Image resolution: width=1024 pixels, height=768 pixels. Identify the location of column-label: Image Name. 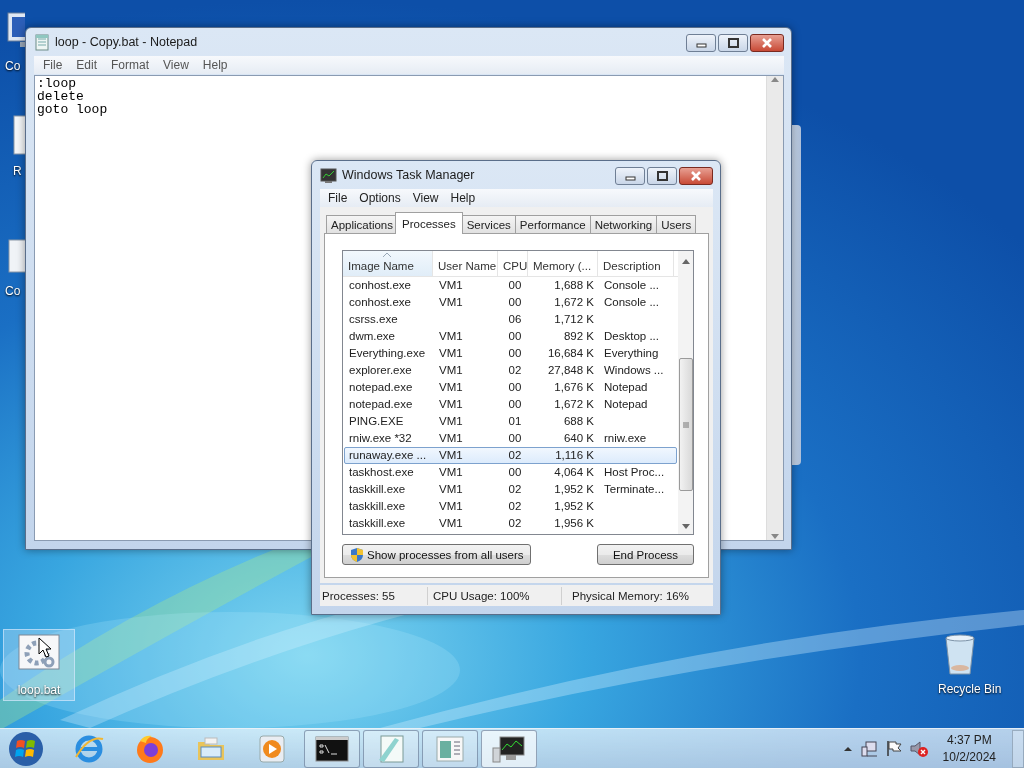
(381, 266).